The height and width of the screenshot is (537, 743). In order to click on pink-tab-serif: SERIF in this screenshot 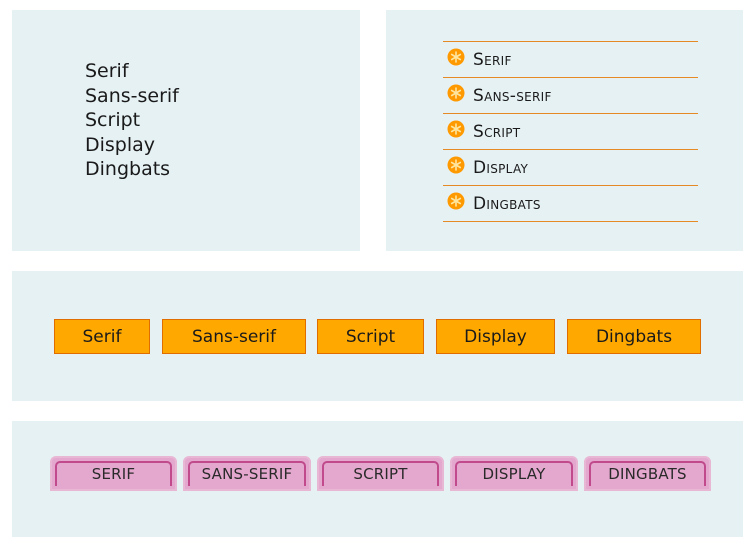, I will do `click(113, 473)`.